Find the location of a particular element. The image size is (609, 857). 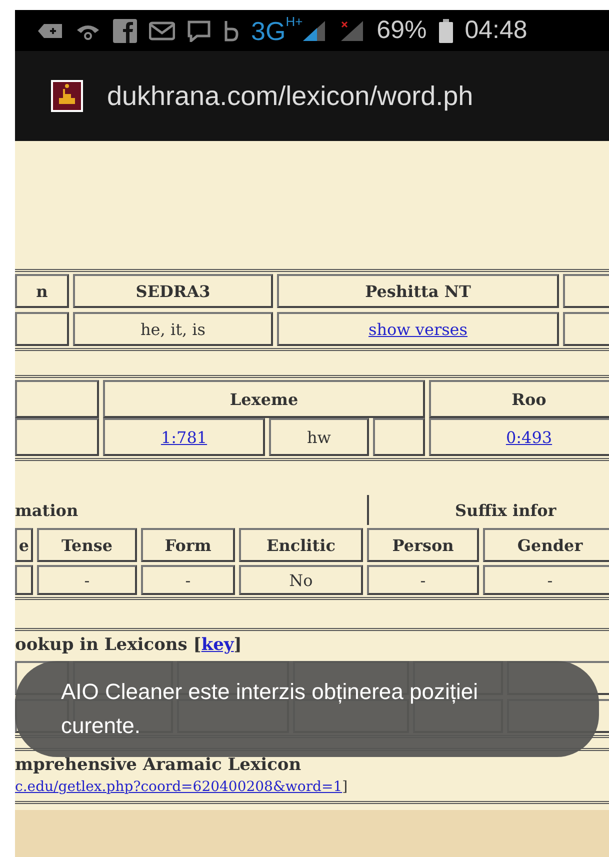

toast-message: AIO Cleaner este interzis obținerea poziției curente. is located at coordinates (307, 709).